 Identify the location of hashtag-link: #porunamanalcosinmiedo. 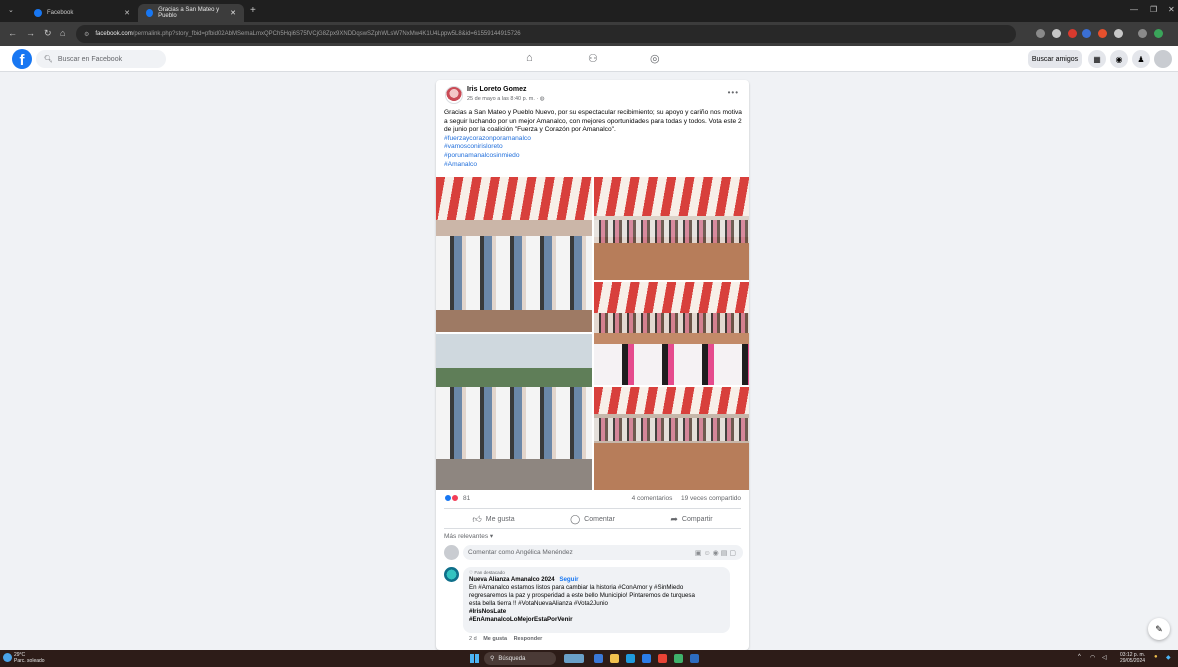
(594, 156).